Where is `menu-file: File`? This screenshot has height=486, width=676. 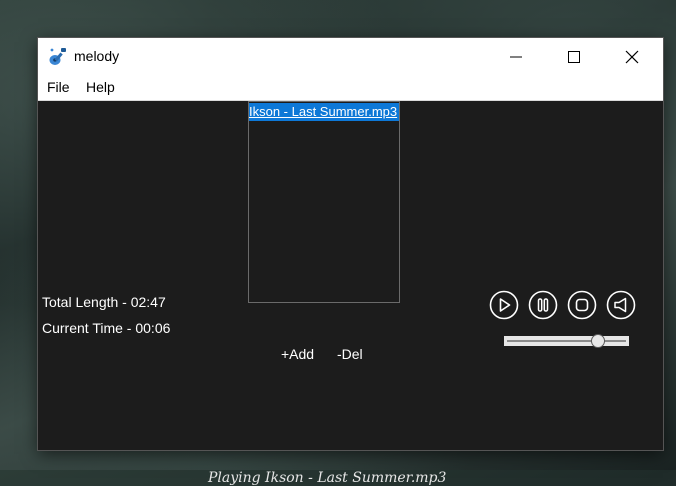
menu-file: File is located at coordinates (58, 87).